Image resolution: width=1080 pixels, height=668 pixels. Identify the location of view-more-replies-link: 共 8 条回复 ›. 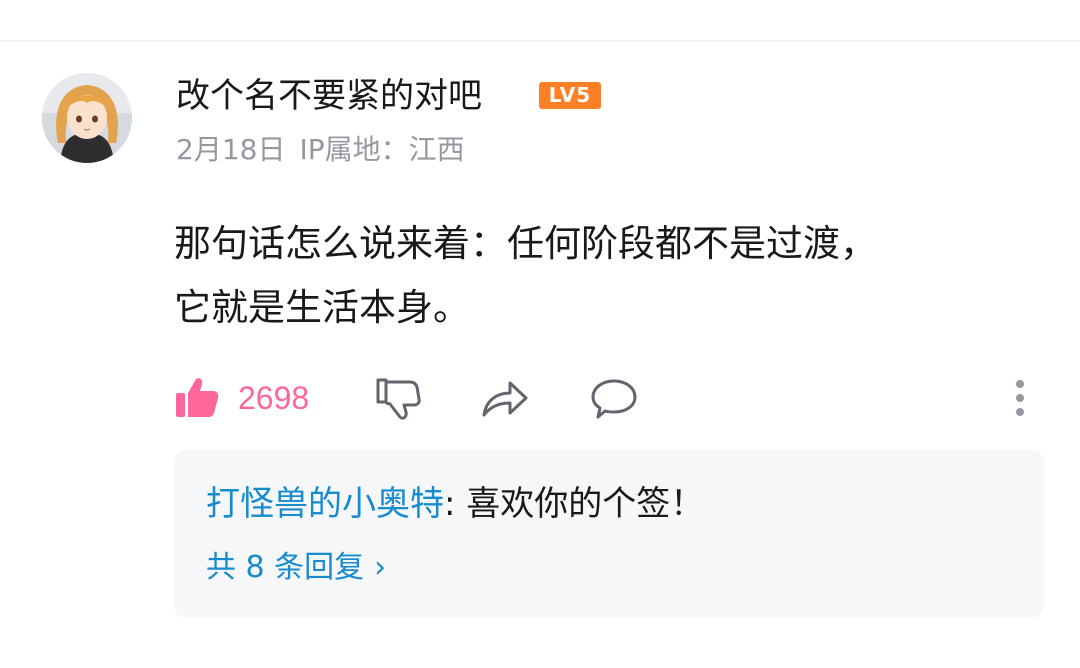
(296, 568).